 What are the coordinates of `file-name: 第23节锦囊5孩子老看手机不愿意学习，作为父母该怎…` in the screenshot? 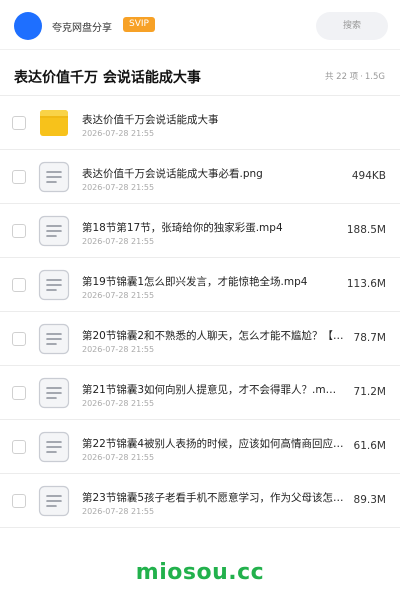 It's located at (217, 497).